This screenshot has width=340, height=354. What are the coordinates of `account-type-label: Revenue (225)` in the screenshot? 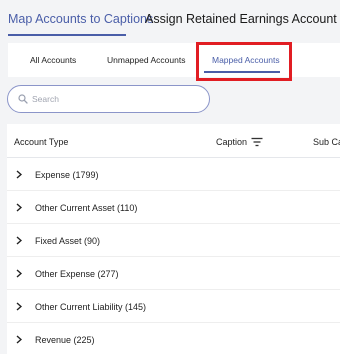 It's located at (65, 340).